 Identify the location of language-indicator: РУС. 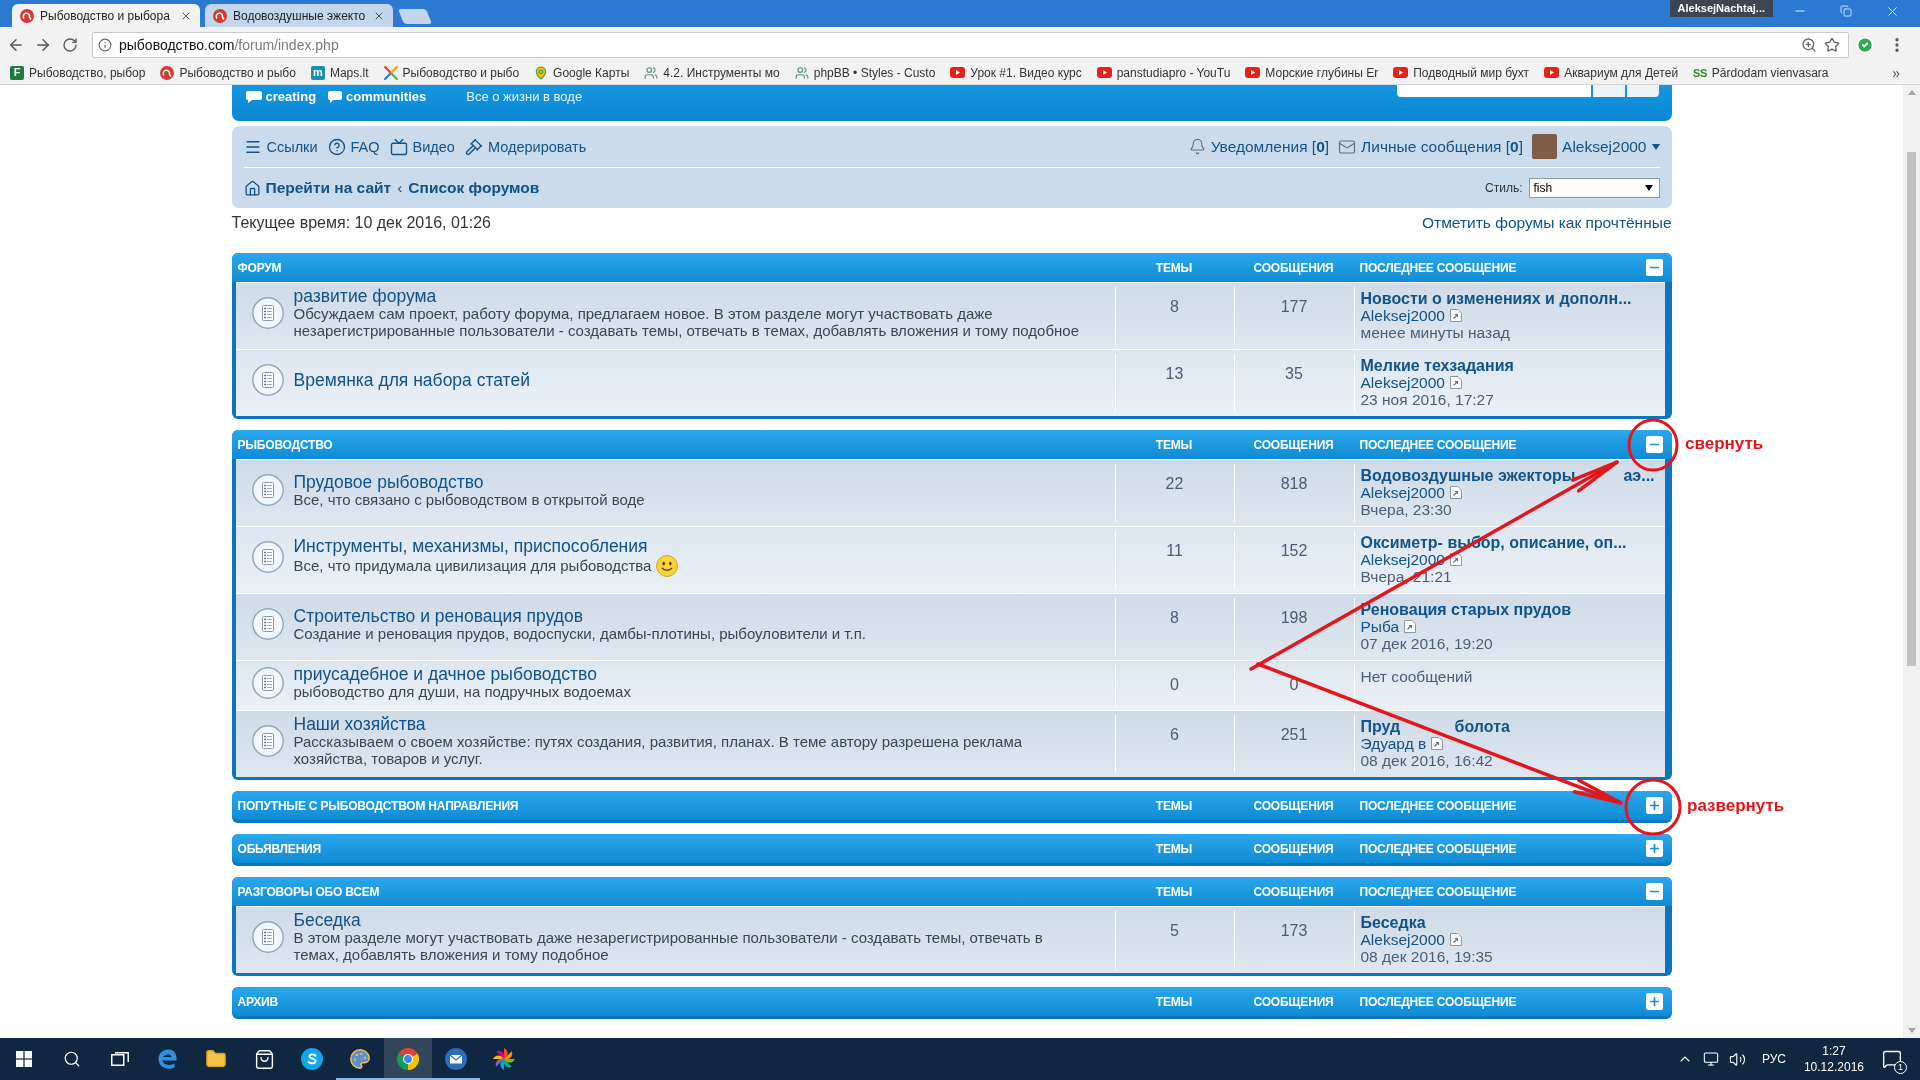
(1773, 1059).